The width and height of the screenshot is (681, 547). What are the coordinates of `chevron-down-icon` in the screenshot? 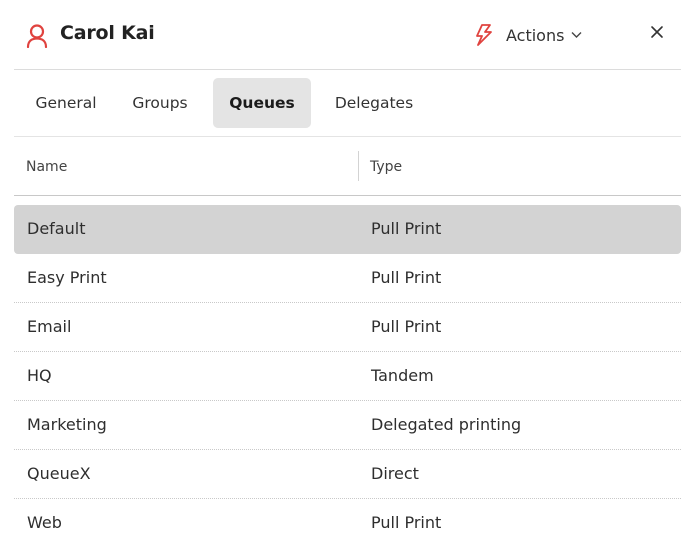 It's located at (576, 35).